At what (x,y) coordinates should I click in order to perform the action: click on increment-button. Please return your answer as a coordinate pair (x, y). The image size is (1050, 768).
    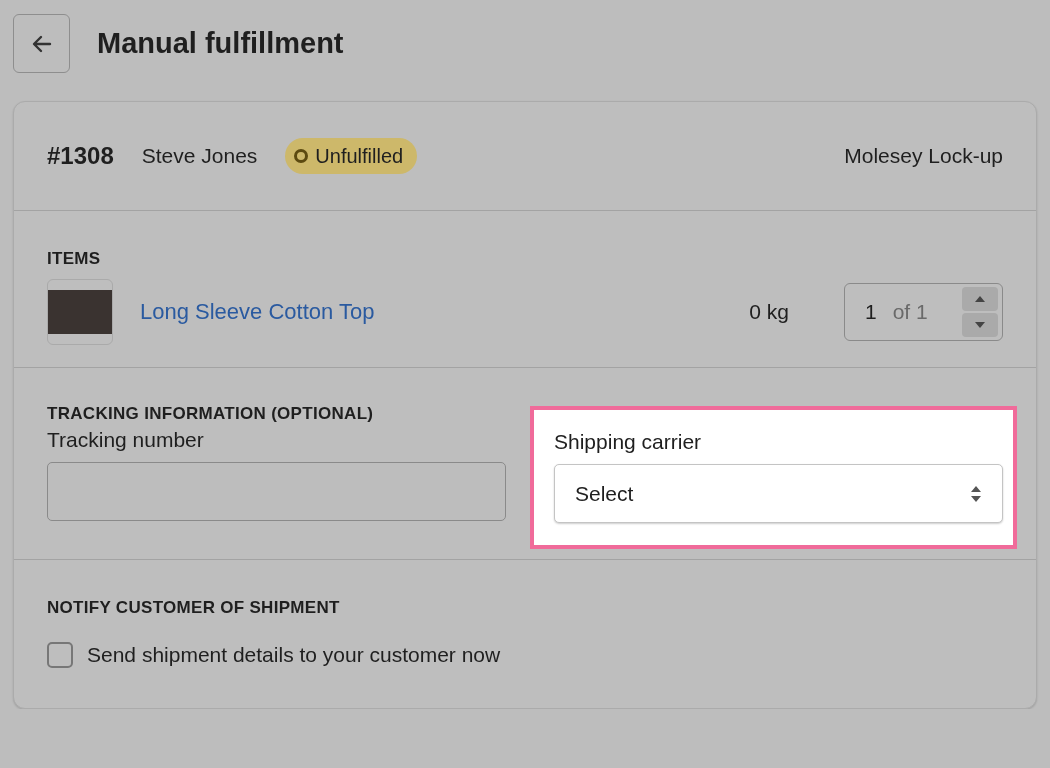
    Looking at the image, I should click on (980, 299).